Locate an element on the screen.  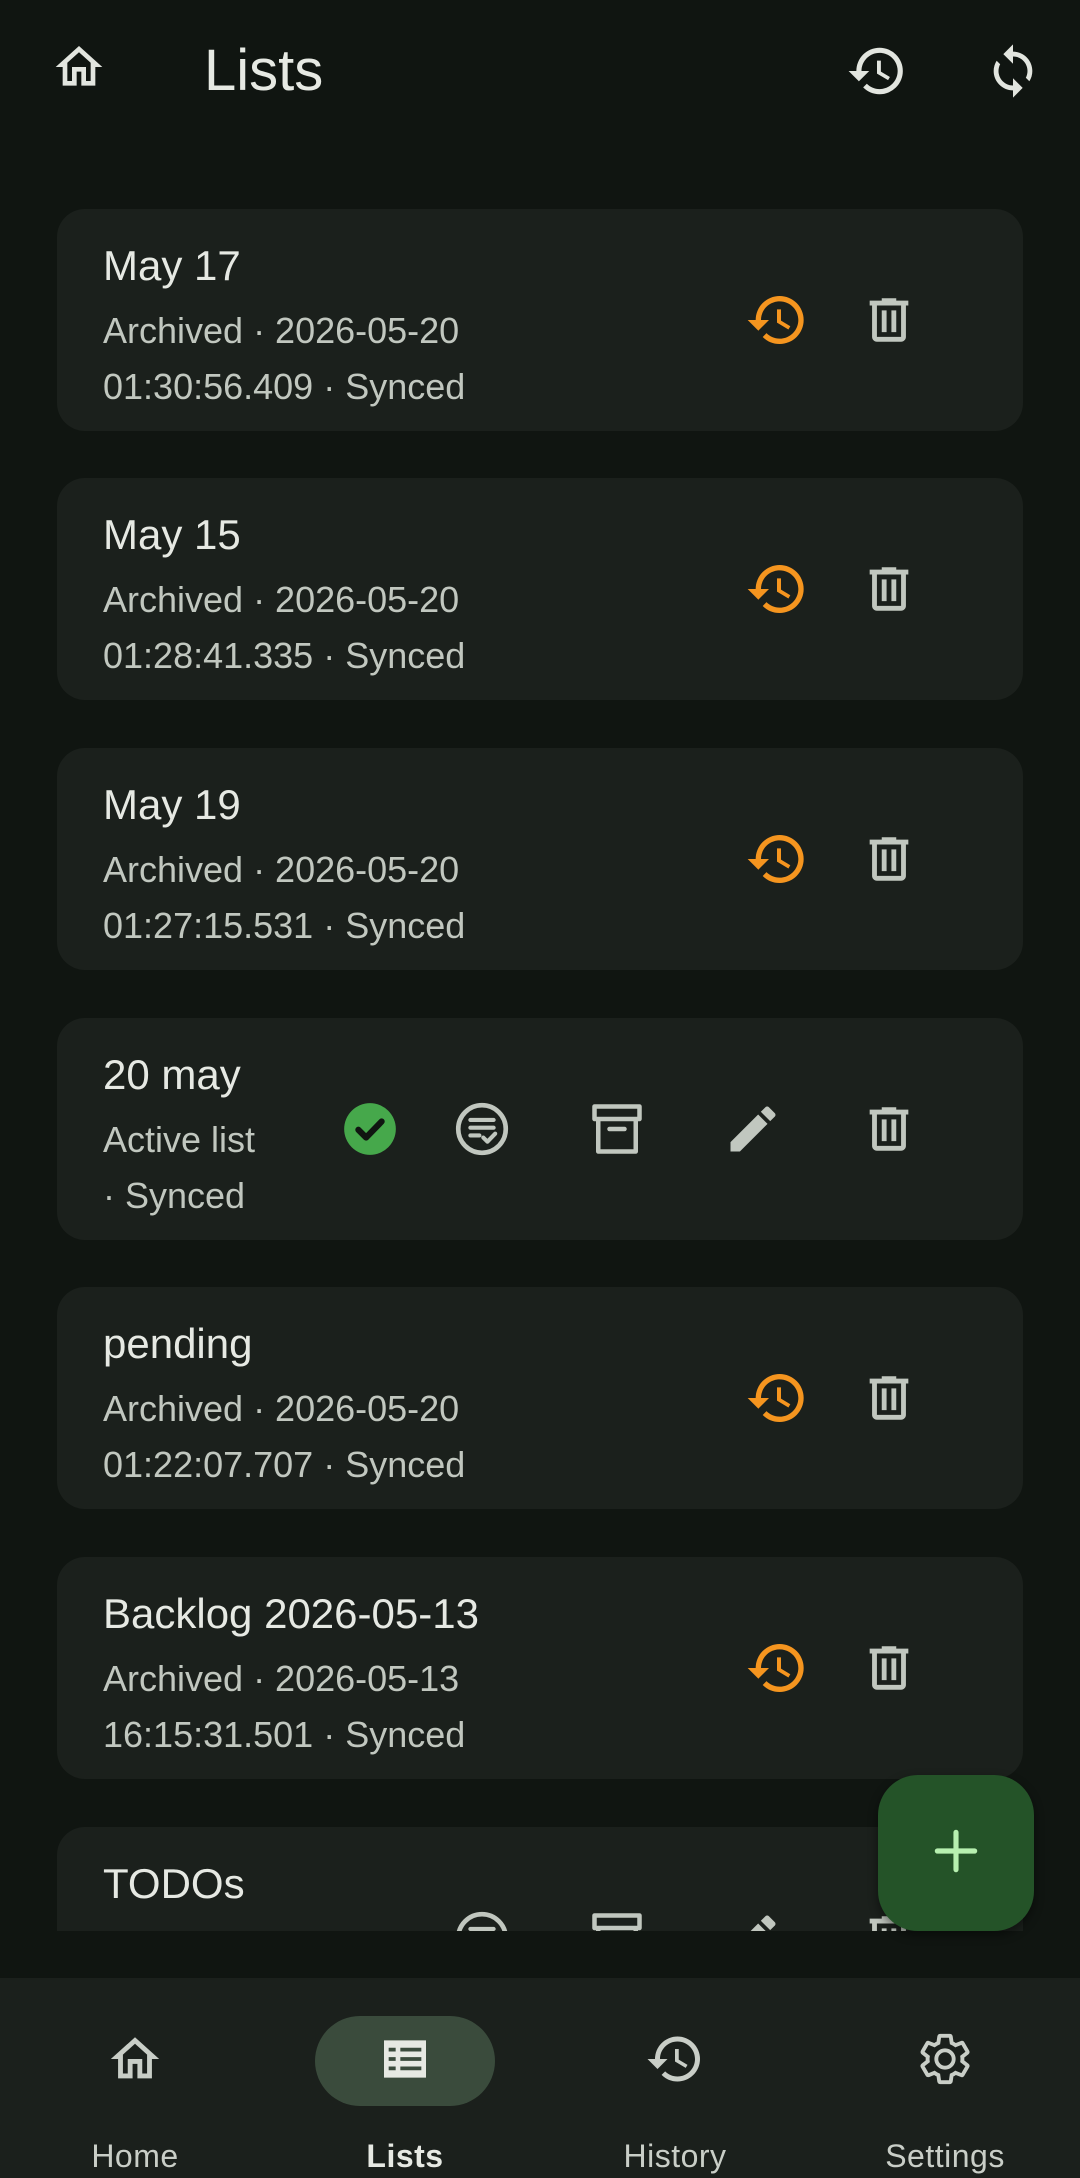
list-name: 20 may is located at coordinates (172, 1074).